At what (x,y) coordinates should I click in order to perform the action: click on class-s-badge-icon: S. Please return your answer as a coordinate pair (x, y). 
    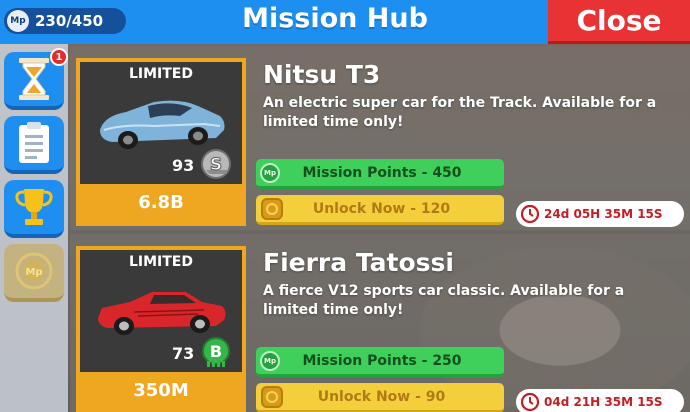
    Looking at the image, I should click on (216, 164).